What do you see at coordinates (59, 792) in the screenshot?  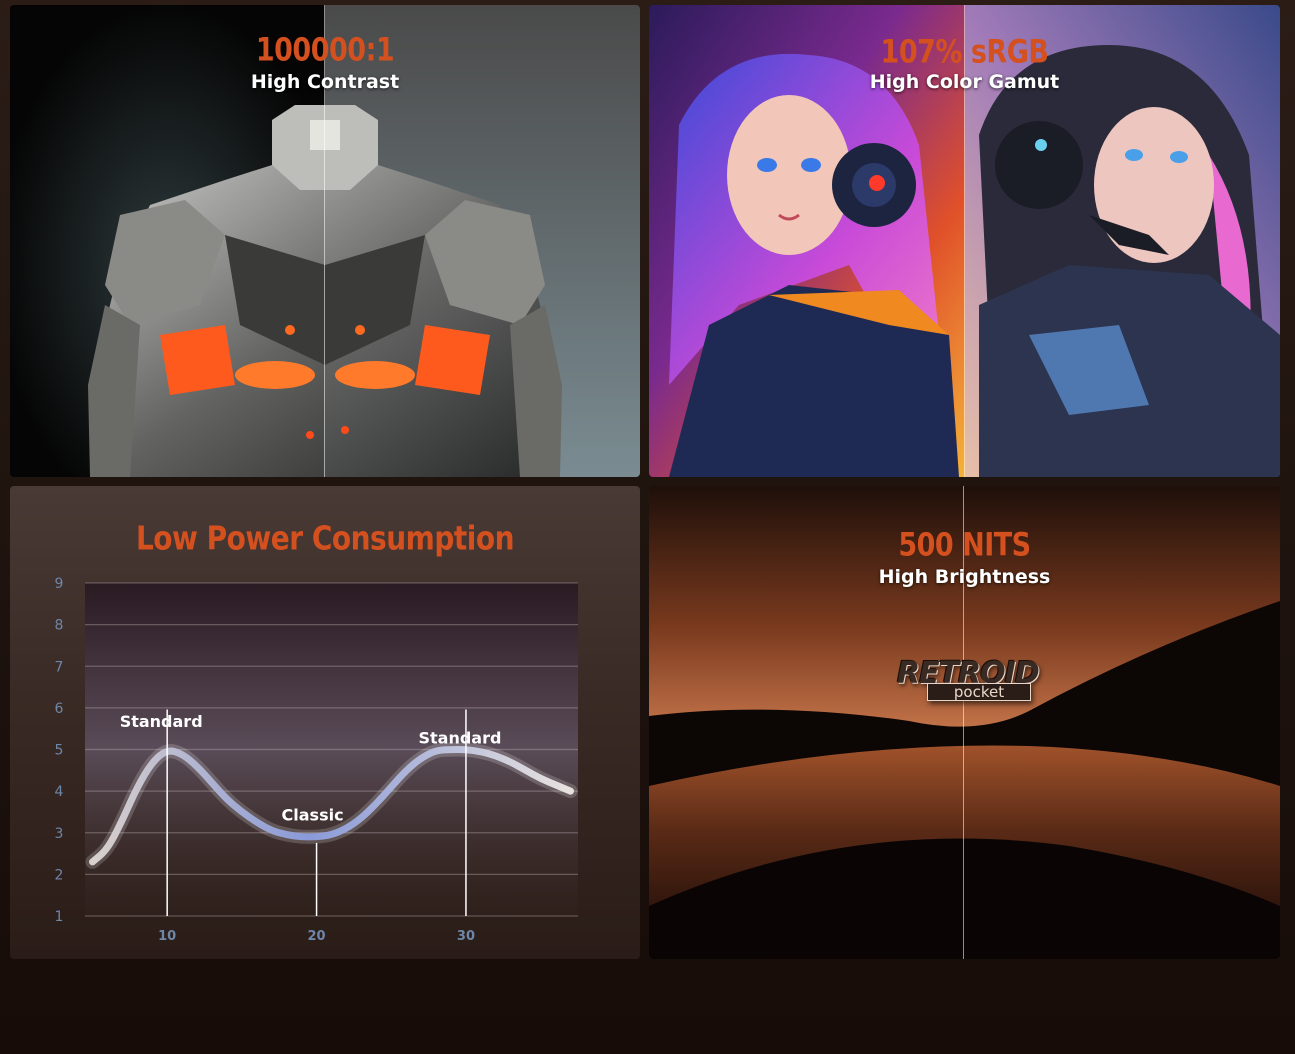 I see `y-tick-label: 4` at bounding box center [59, 792].